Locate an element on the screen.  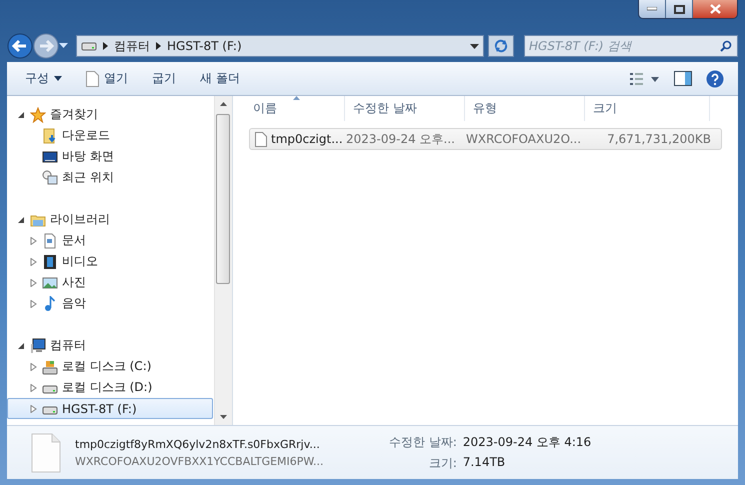
picture-icon is located at coordinates (50, 282).